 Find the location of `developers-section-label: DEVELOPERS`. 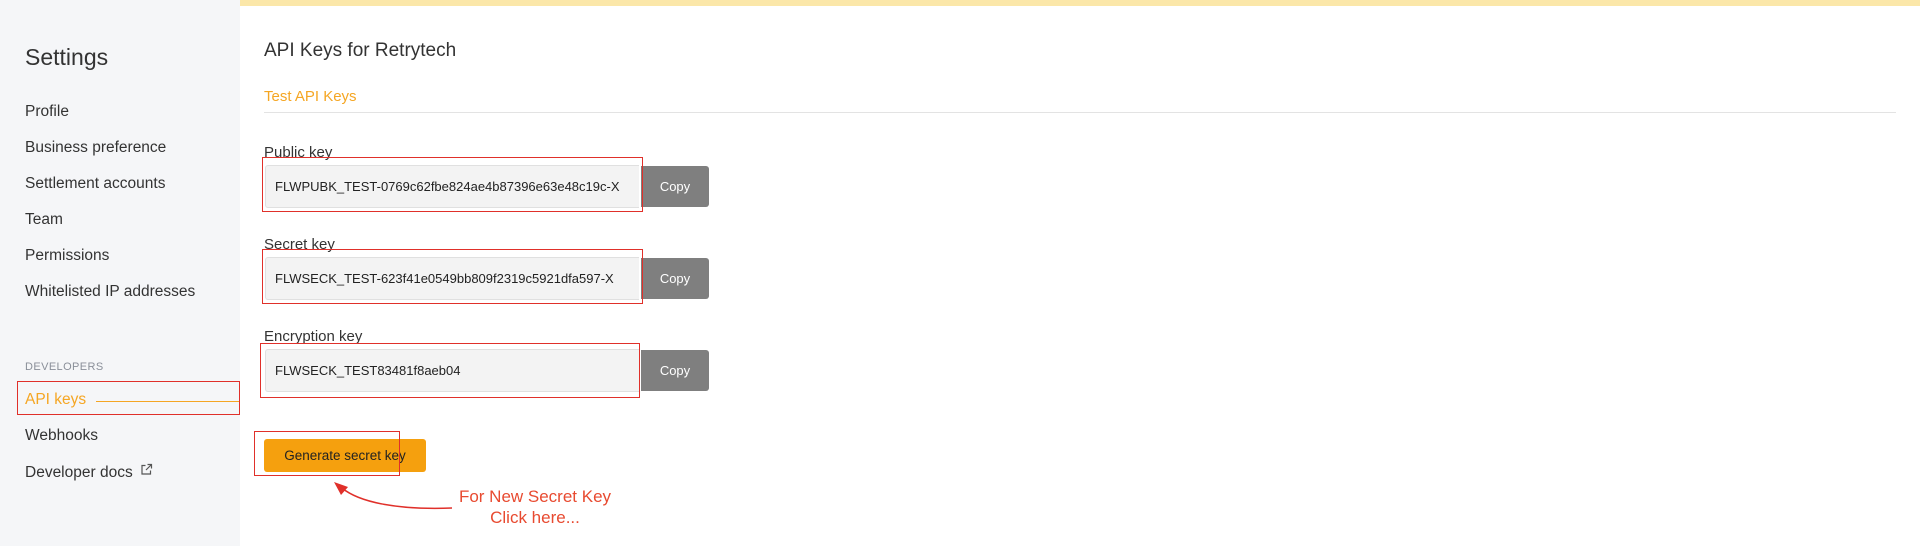

developers-section-label: DEVELOPERS is located at coordinates (64, 367).